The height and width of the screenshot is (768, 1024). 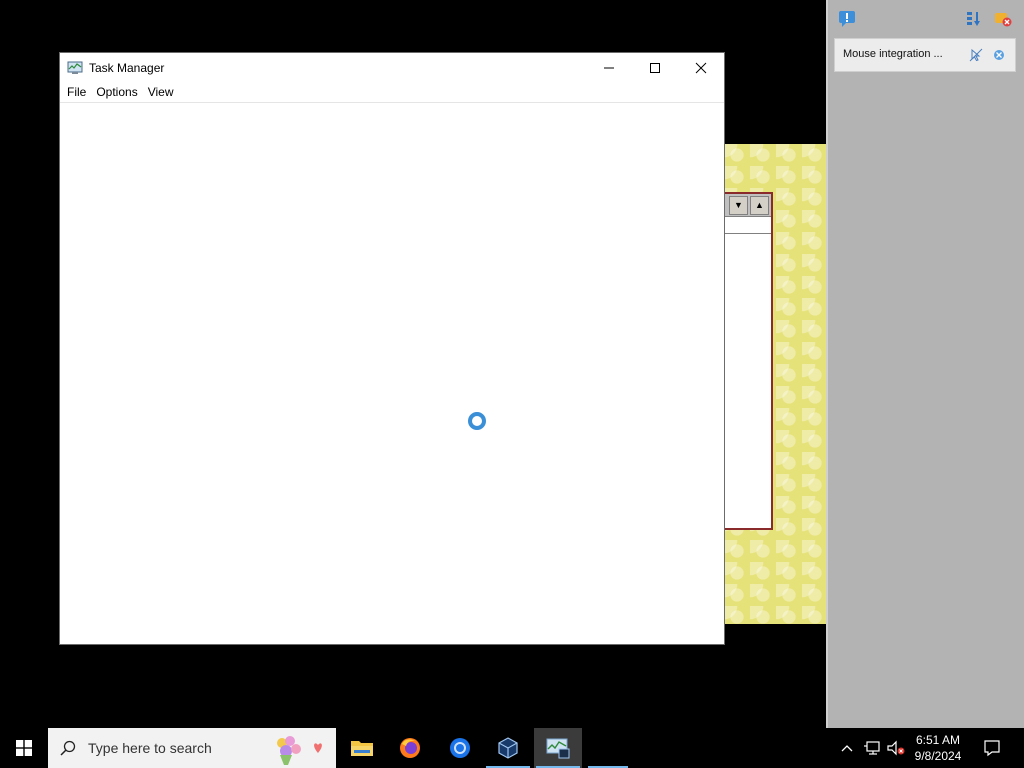 I want to click on search-placeholder: Type here to search, so click(x=150, y=748).